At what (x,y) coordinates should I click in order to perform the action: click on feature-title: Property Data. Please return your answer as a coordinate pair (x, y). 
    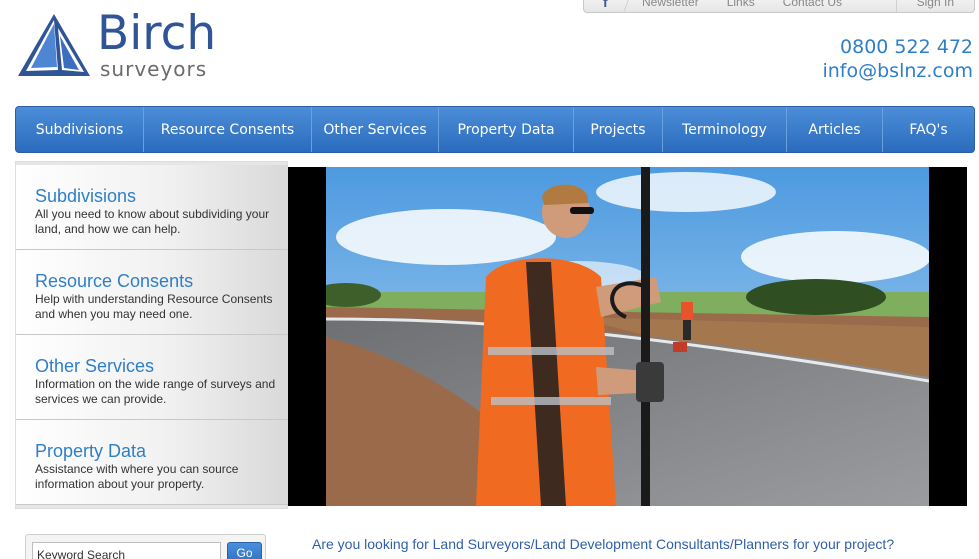
    Looking at the image, I should click on (91, 451).